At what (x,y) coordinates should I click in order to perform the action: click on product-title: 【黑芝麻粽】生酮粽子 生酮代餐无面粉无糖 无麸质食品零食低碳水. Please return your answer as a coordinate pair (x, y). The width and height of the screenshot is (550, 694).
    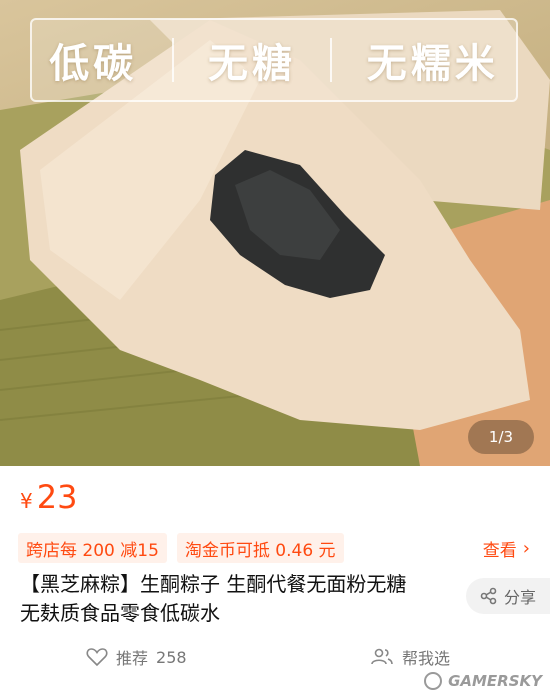
    Looking at the image, I should click on (240, 599).